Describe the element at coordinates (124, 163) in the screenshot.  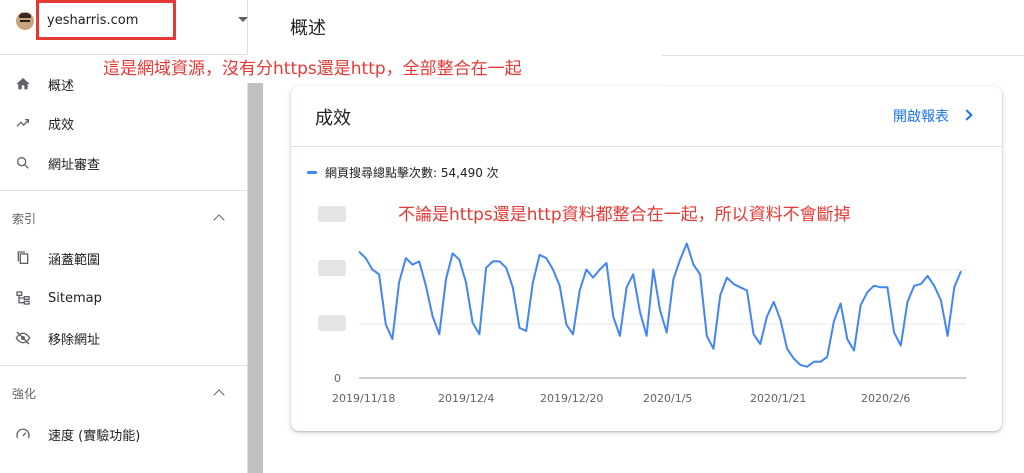
I see `sidebar-item-url-inspection: 網址審查` at that location.